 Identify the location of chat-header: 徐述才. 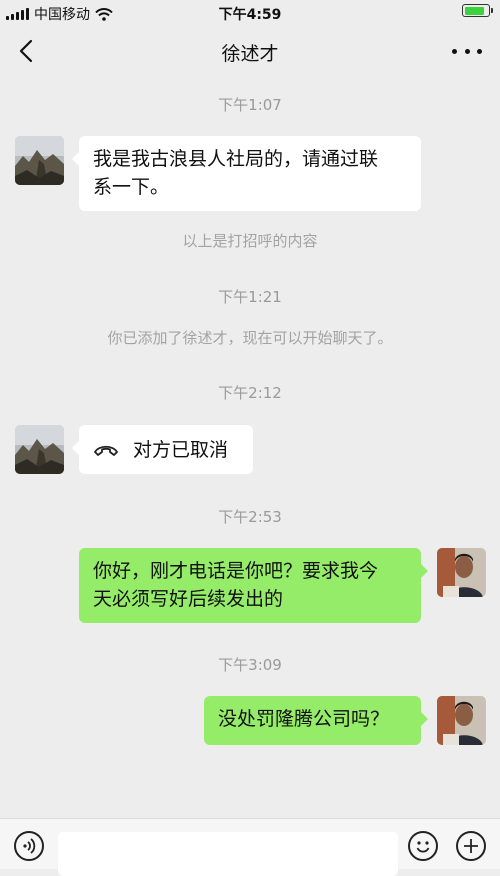
(250, 51).